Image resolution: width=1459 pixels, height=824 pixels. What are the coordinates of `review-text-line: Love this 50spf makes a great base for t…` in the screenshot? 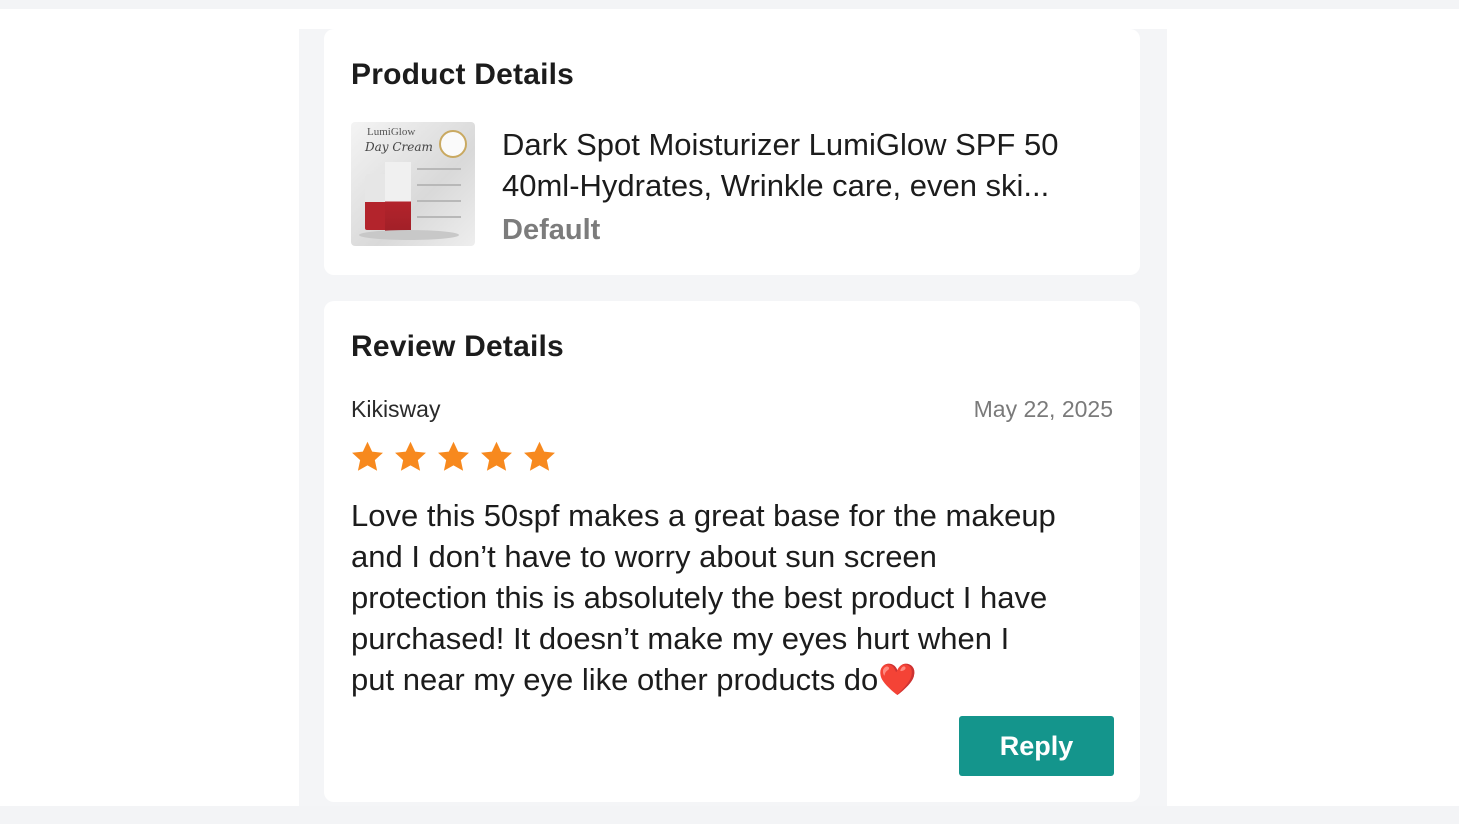 It's located at (703, 515).